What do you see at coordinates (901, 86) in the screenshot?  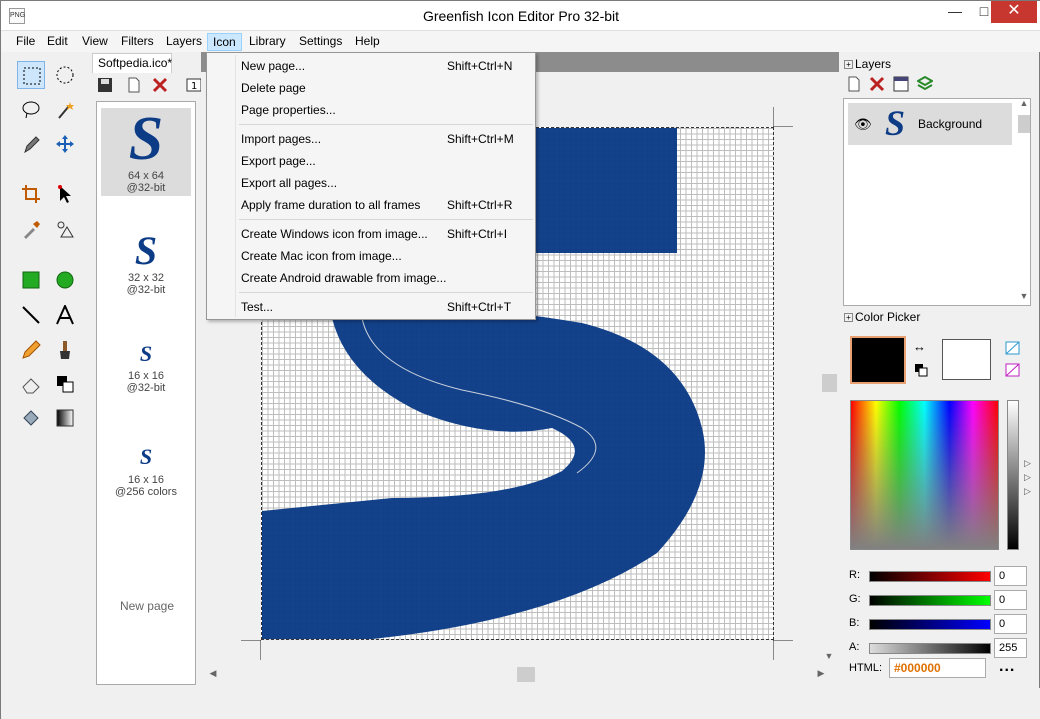 I see `layer-properties-icon` at bounding box center [901, 86].